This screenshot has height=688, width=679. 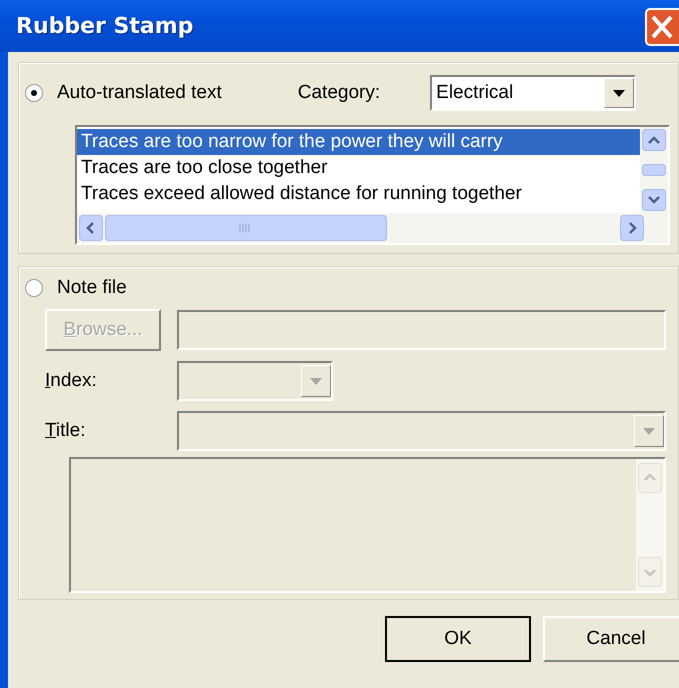 I want to click on index-label: Index:, so click(x=71, y=381).